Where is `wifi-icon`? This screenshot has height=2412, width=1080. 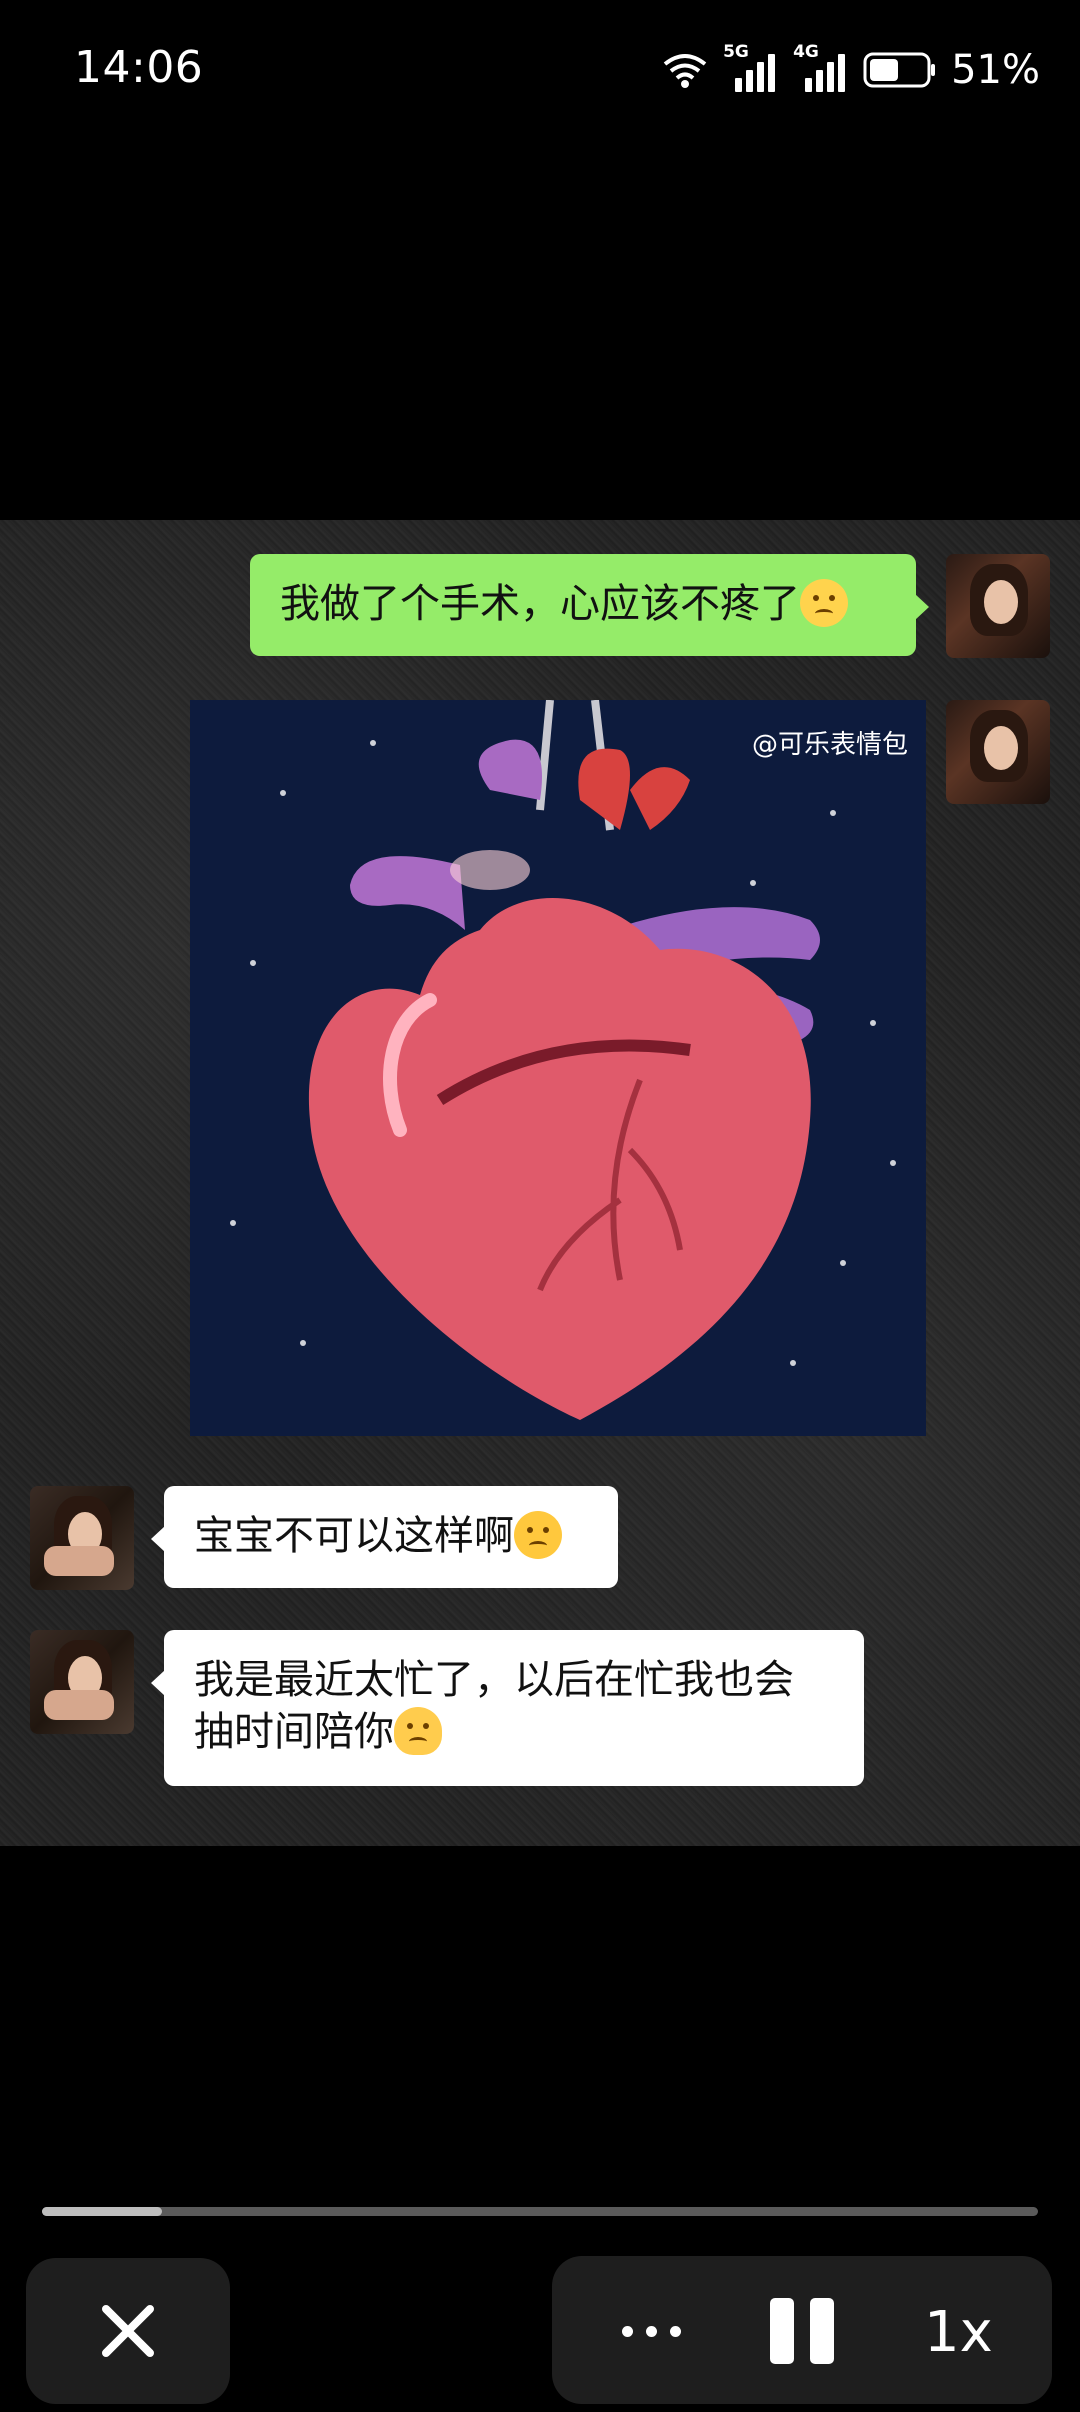 wifi-icon is located at coordinates (685, 71).